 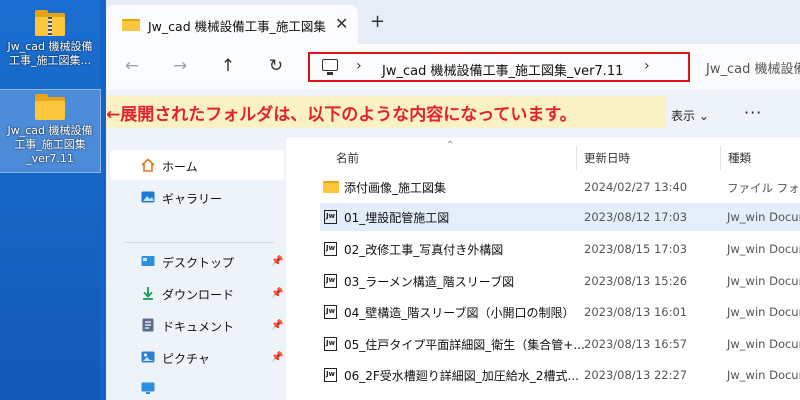 I want to click on sidebar-item-downloads: ダウンロード, so click(x=198, y=294).